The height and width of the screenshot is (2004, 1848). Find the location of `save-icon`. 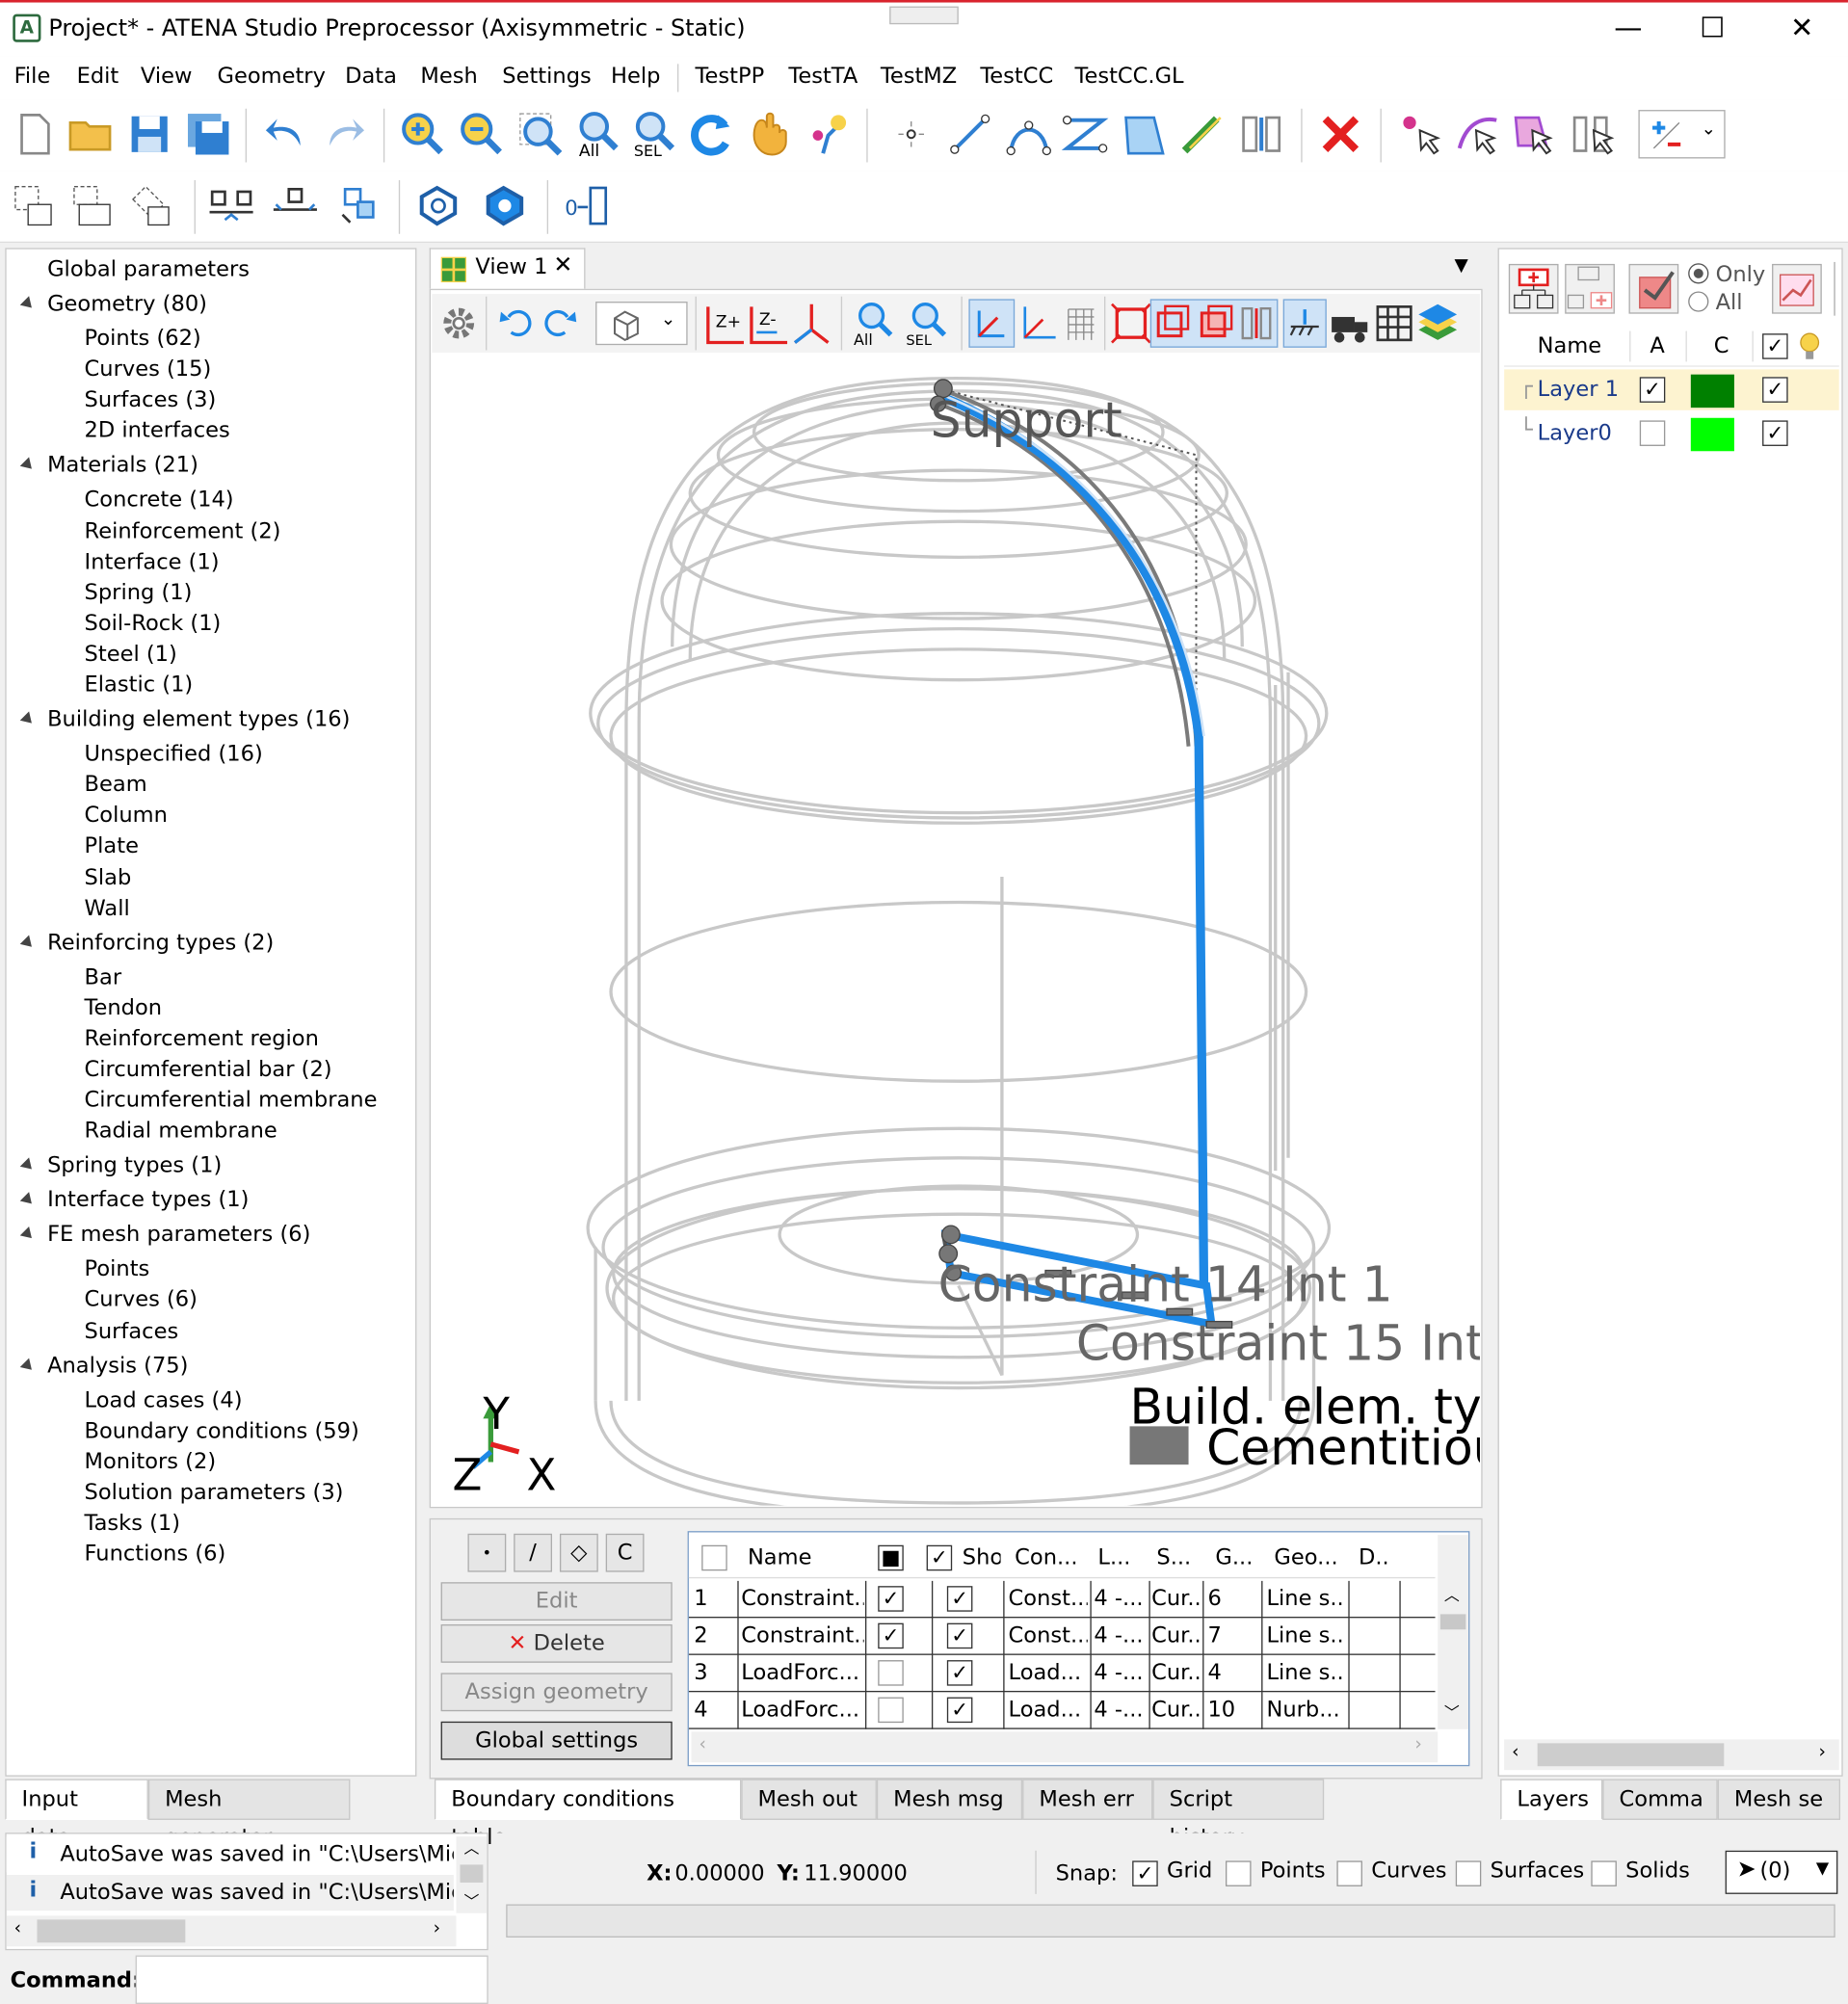

save-icon is located at coordinates (149, 134).